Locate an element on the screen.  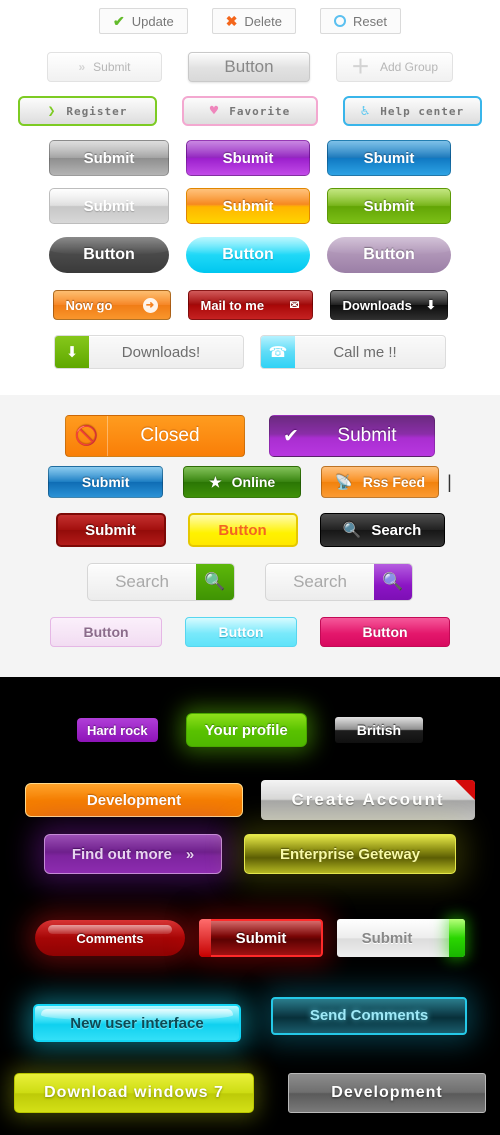
hard-rock-label: Hard rock is located at coordinates (117, 730).